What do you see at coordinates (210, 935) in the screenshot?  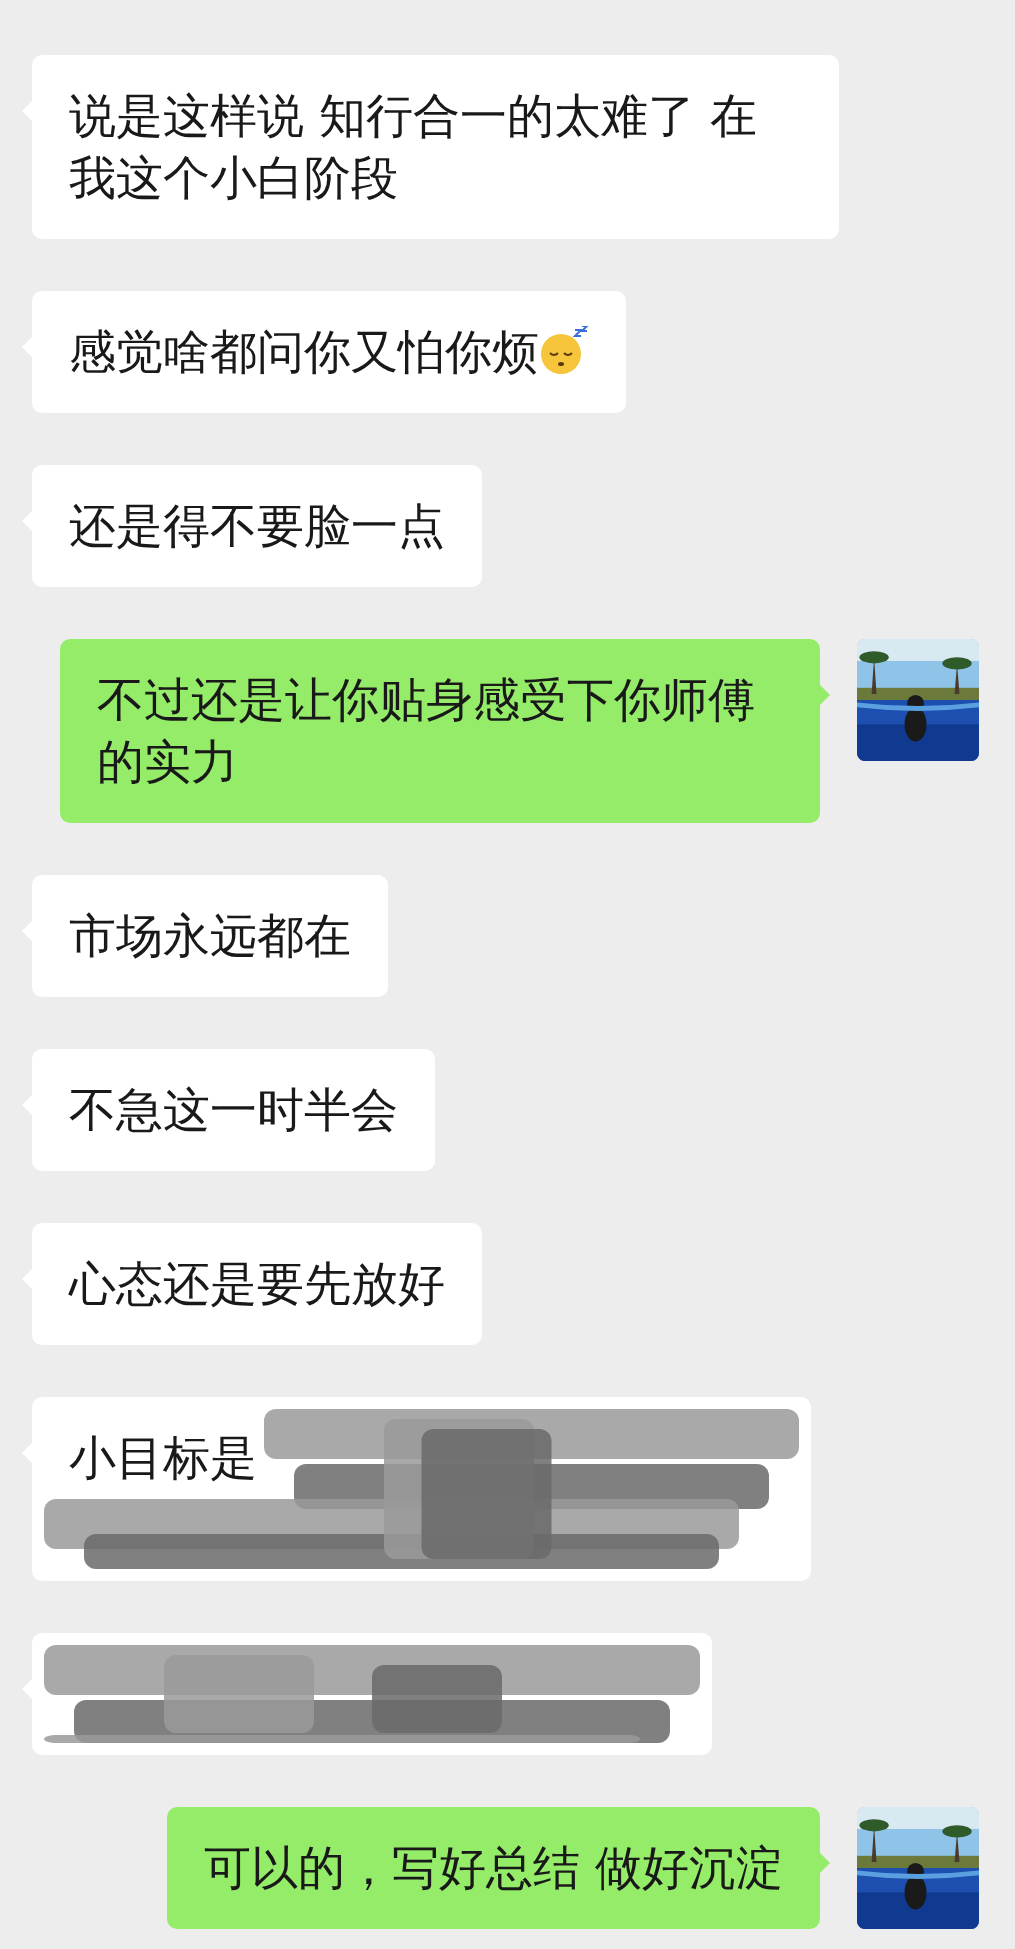 I see `message-text: 市场永远都在` at bounding box center [210, 935].